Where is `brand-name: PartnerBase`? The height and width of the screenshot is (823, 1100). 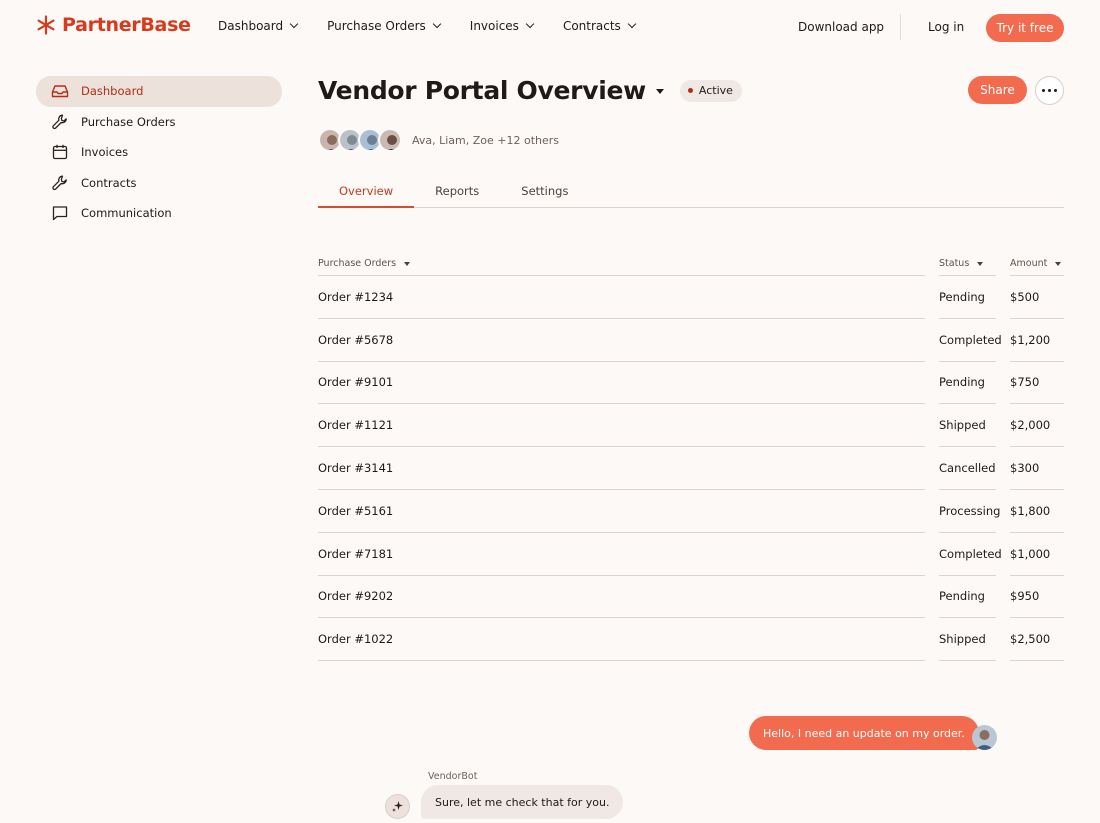 brand-name: PartnerBase is located at coordinates (126, 25).